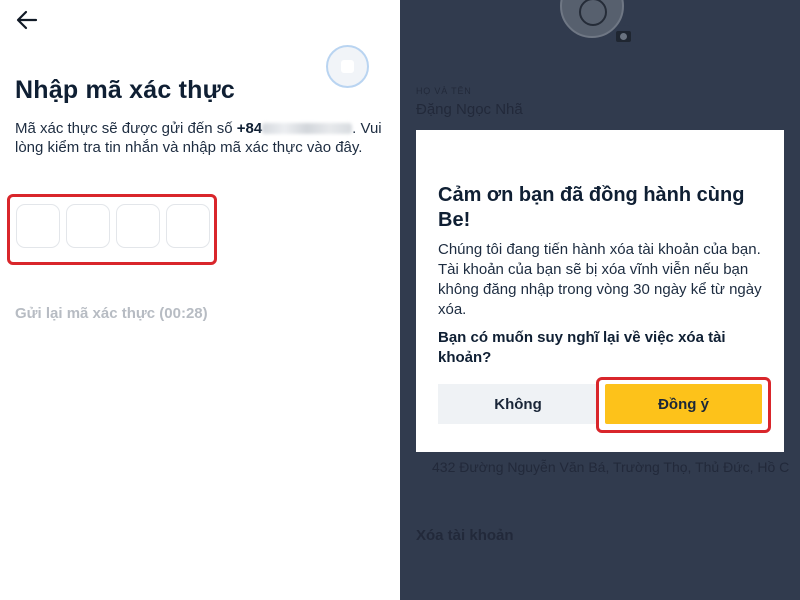 The image size is (800, 600). What do you see at coordinates (111, 313) in the screenshot?
I see `resend-code-link: Gửi lại mã xác thực (00:28)` at bounding box center [111, 313].